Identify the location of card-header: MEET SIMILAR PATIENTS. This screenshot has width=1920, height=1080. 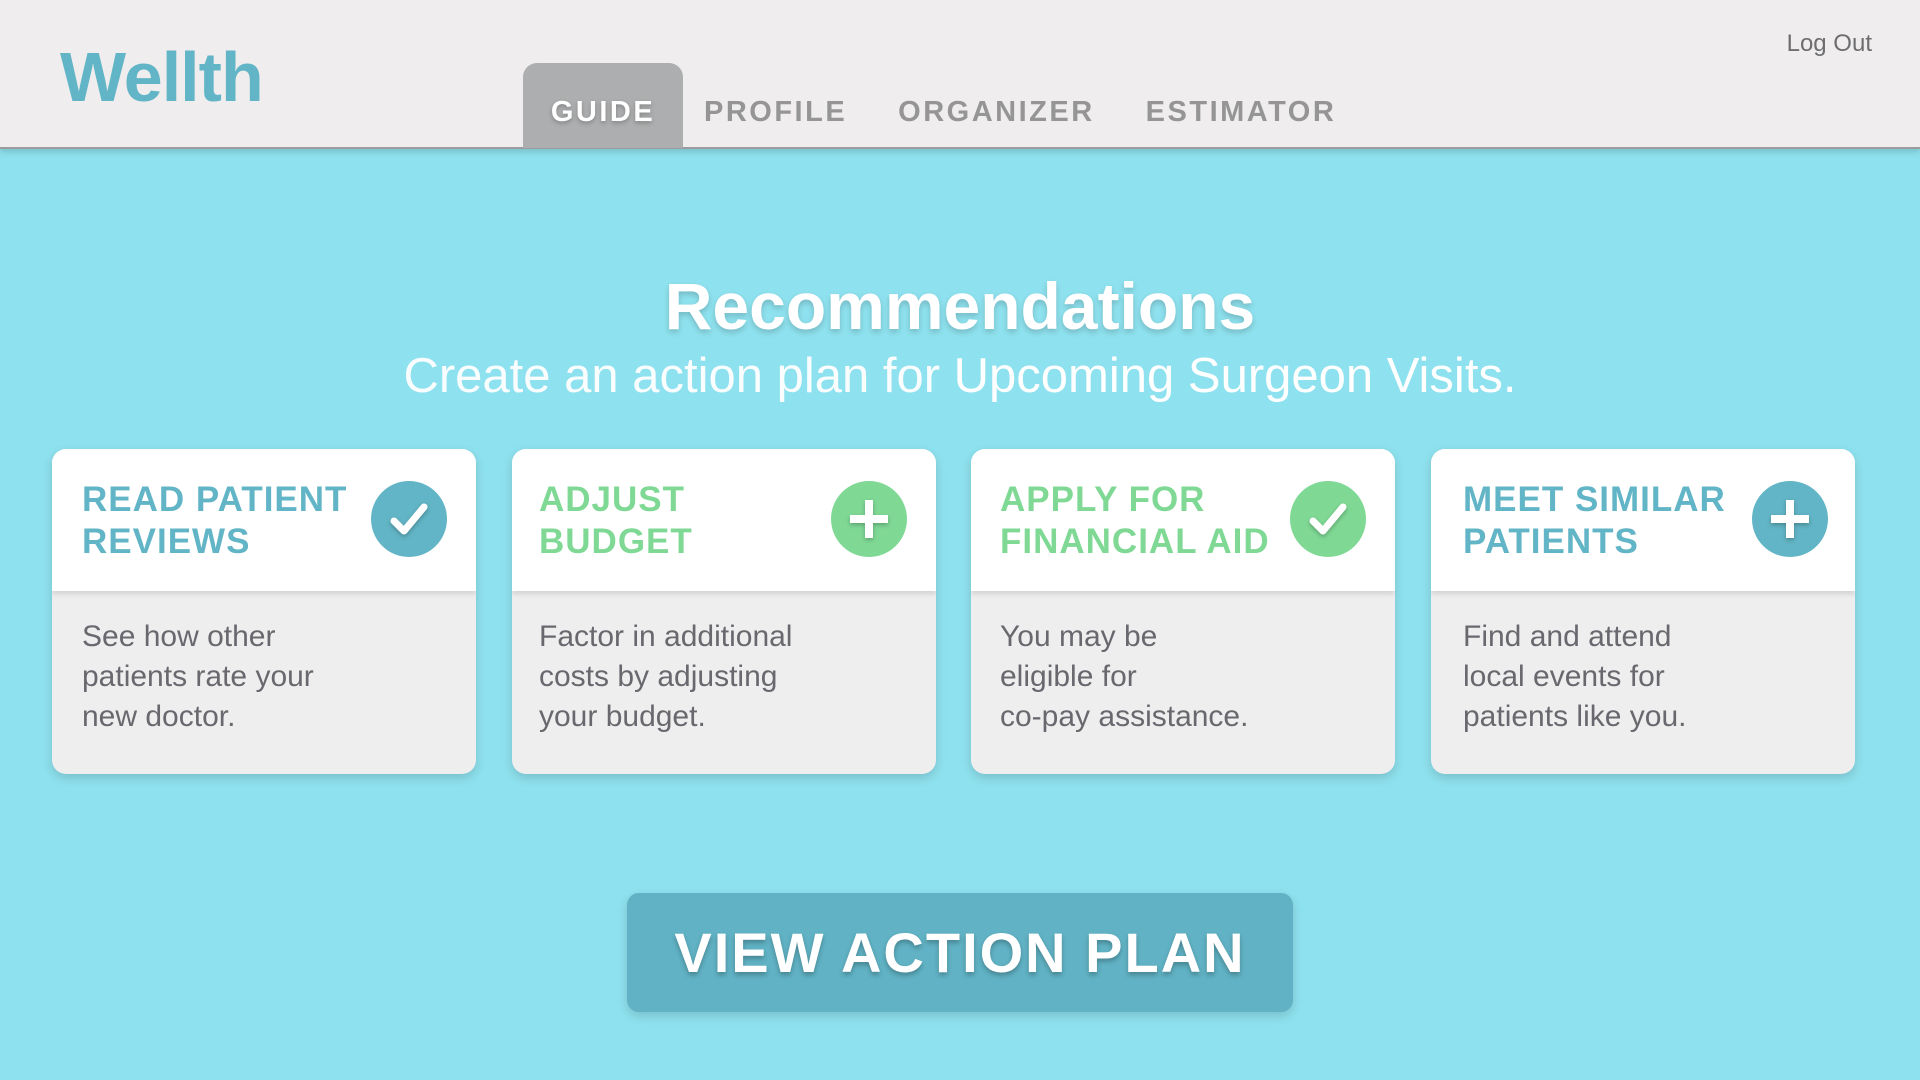
(1643, 520).